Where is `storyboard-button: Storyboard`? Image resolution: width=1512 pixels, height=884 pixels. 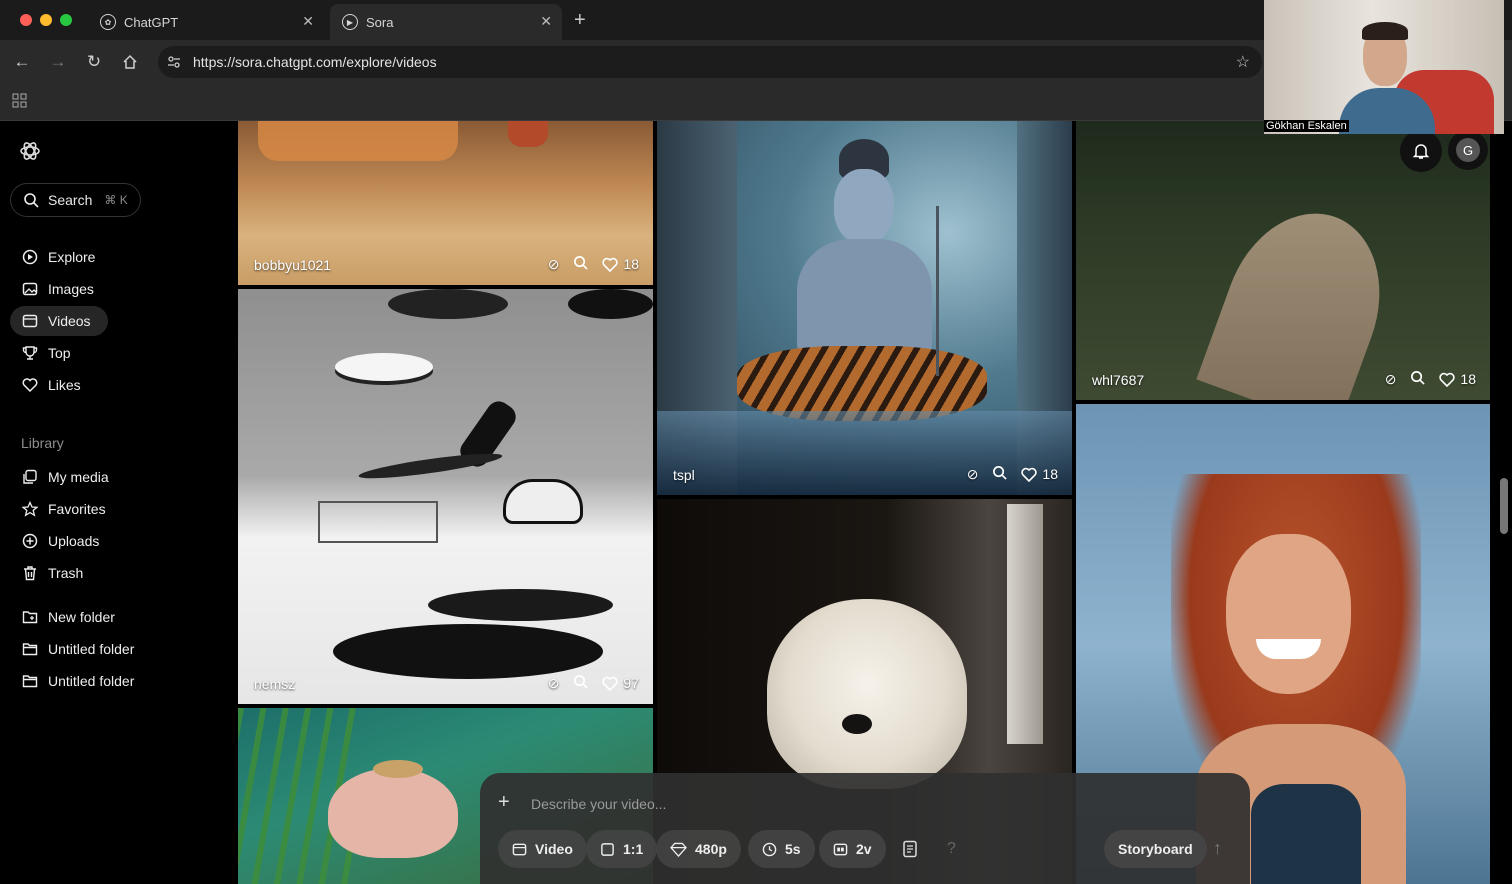
storyboard-button: Storyboard is located at coordinates (1155, 849).